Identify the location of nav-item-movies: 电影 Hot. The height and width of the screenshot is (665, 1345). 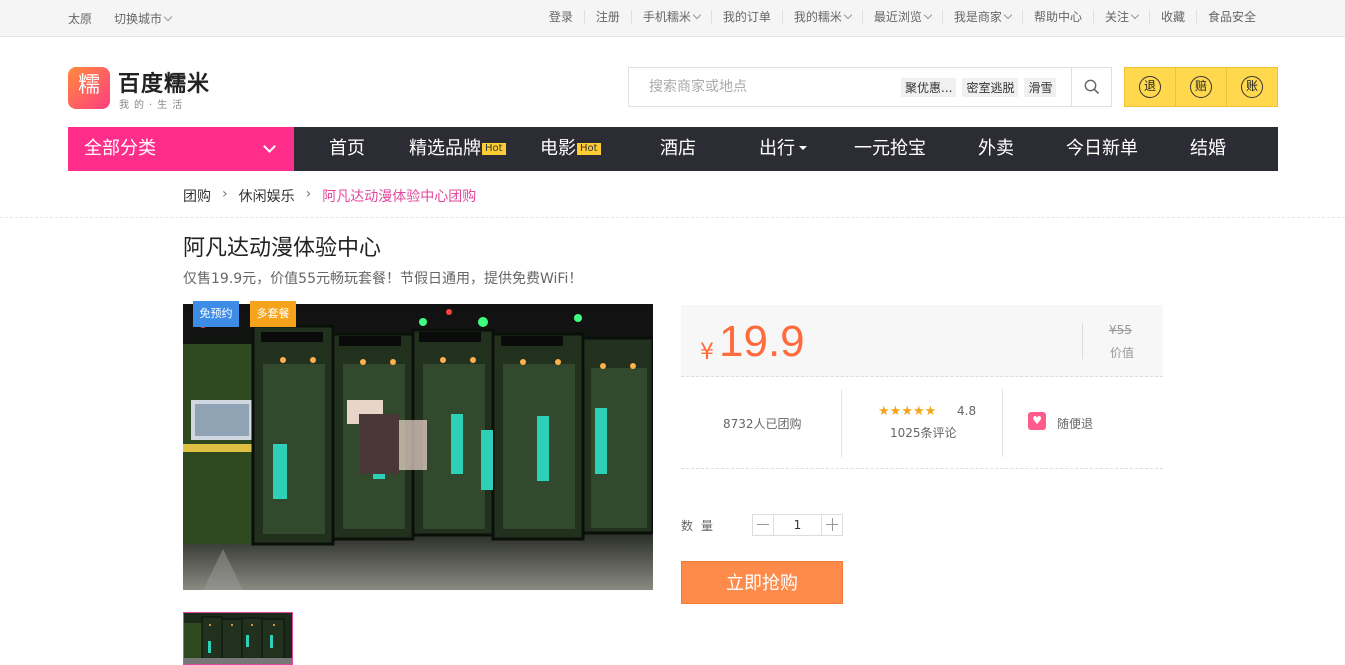
(570, 149).